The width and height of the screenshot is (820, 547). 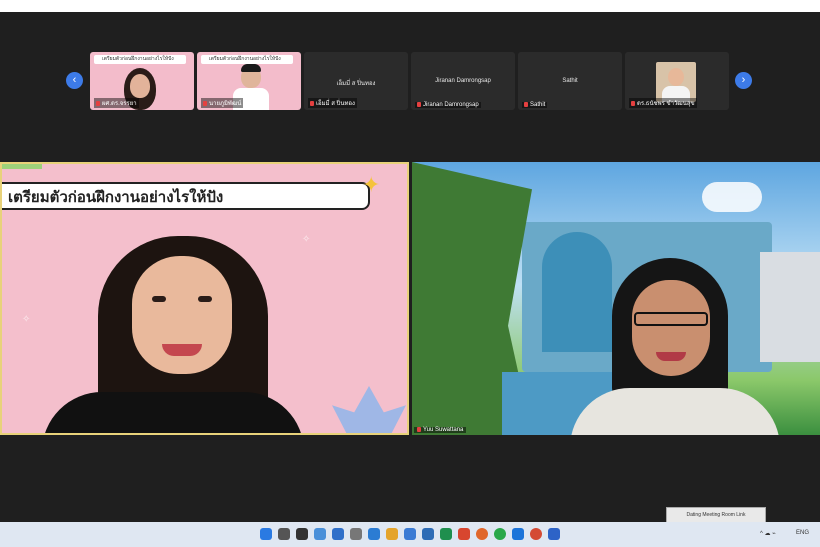 What do you see at coordinates (482, 534) in the screenshot?
I see `chrome-icon` at bounding box center [482, 534].